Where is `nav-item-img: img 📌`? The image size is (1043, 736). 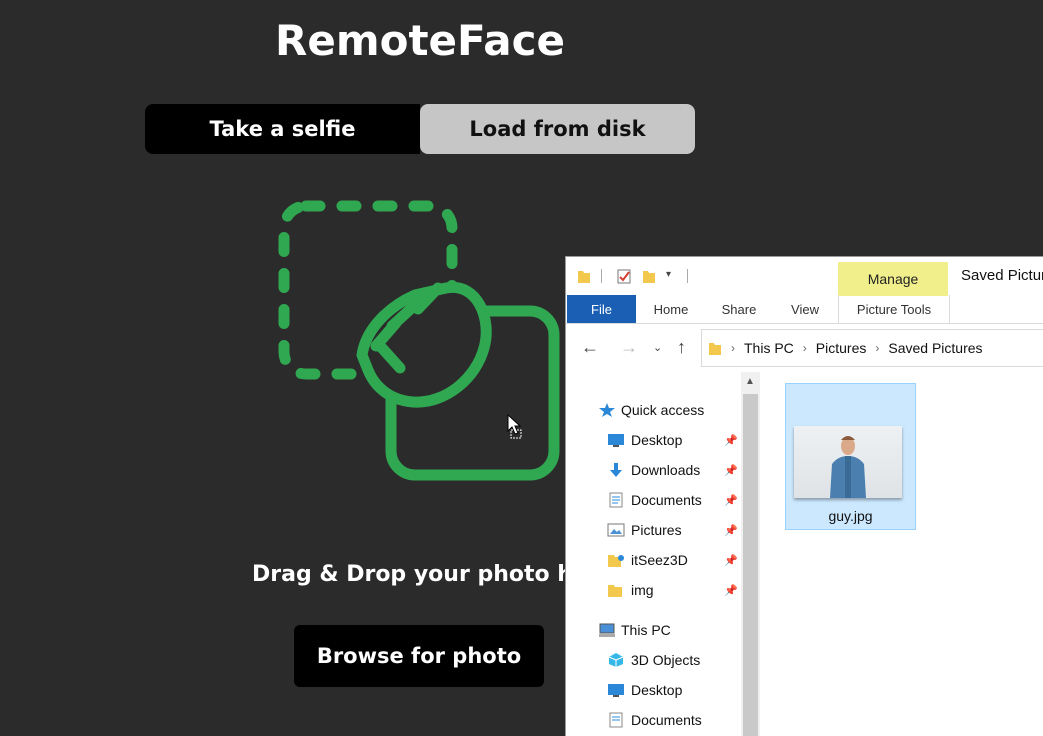
nav-item-img: img 📌 is located at coordinates (653, 590).